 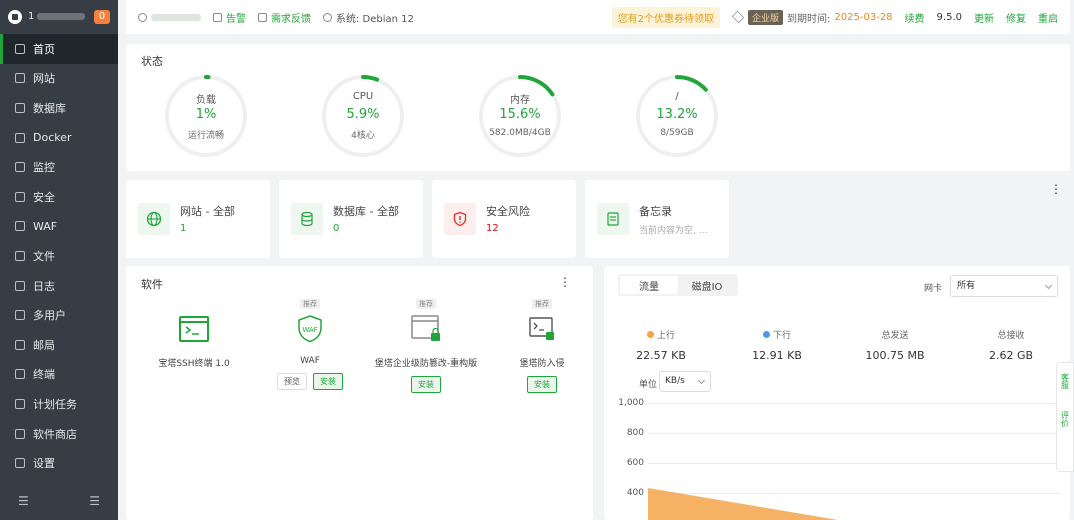 What do you see at coordinates (336, 228) in the screenshot?
I see `database-count: 0` at bounding box center [336, 228].